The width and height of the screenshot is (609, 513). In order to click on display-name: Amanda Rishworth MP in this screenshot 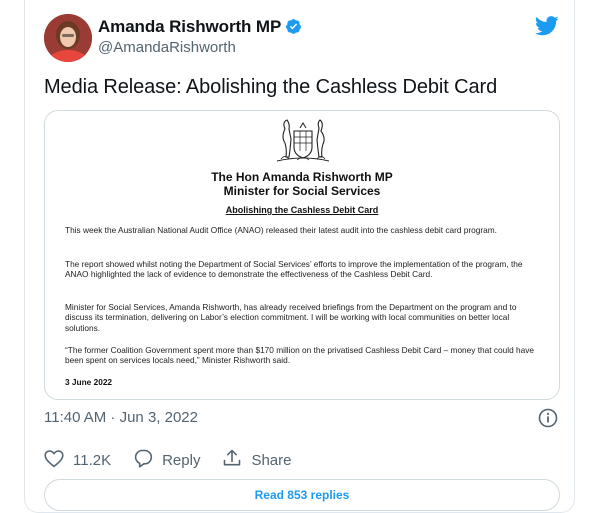, I will do `click(200, 28)`.